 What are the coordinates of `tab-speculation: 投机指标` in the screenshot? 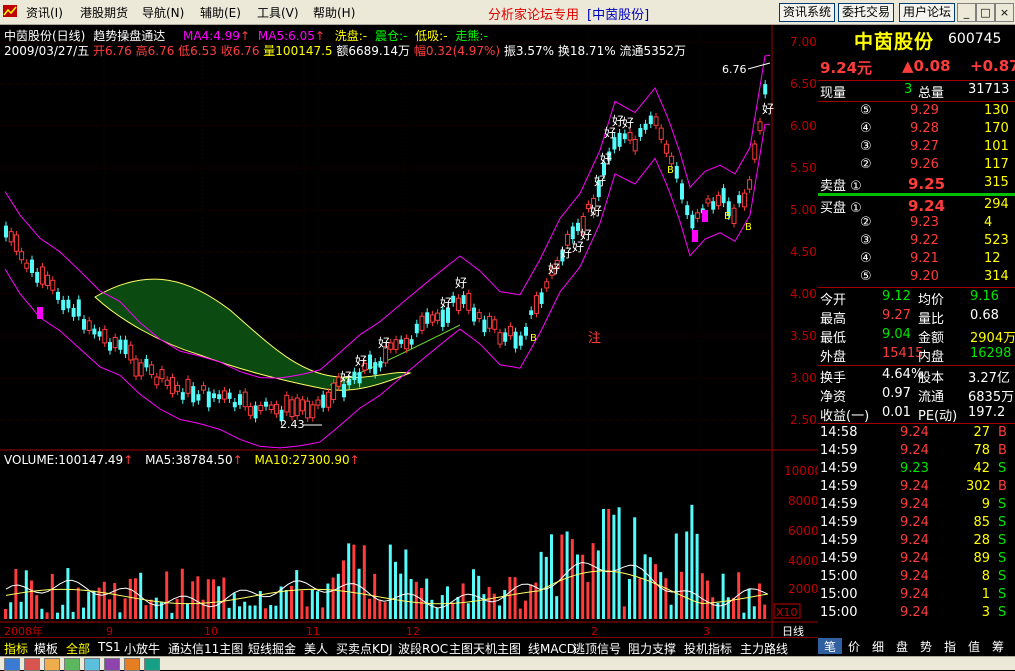 It's located at (708, 648).